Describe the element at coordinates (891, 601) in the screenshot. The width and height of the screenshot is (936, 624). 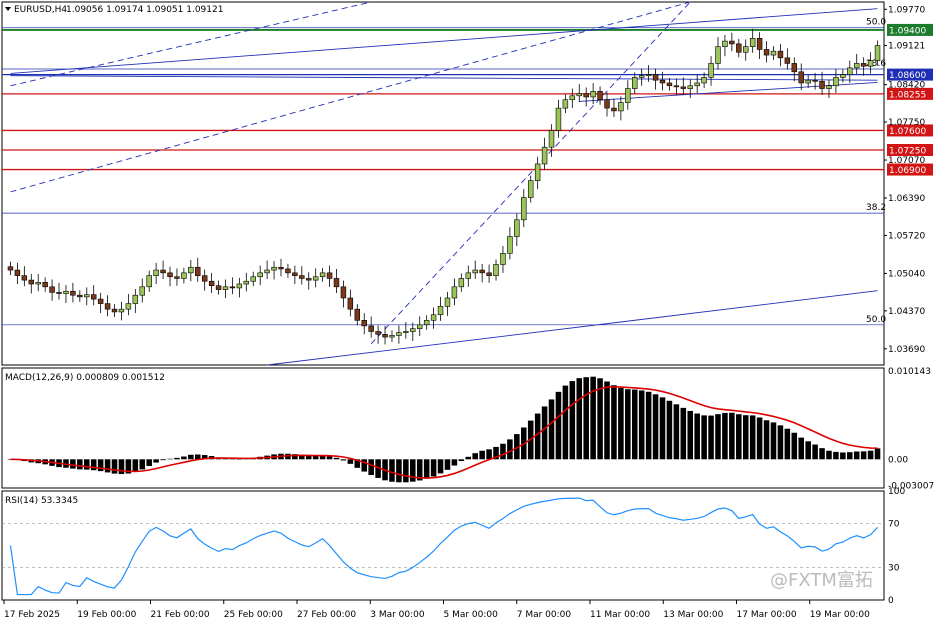
I see `rsi-tick-label: 0` at that location.